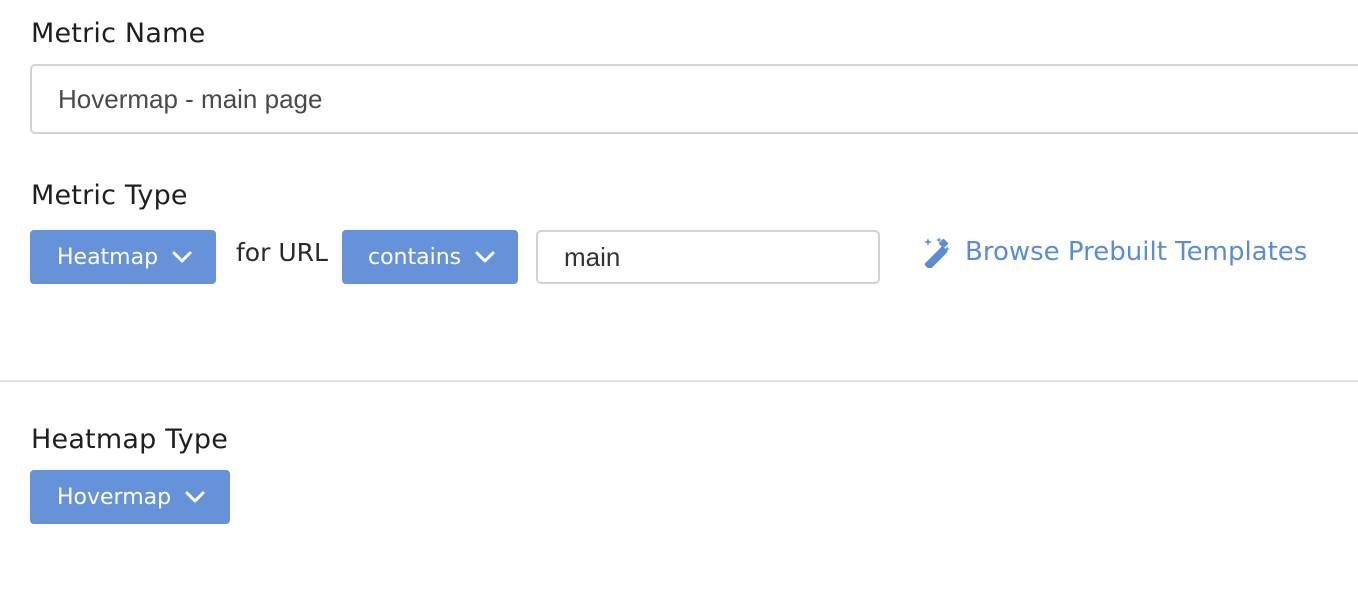 Image resolution: width=1358 pixels, height=600 pixels. What do you see at coordinates (679, 381) in the screenshot?
I see `section-divider` at bounding box center [679, 381].